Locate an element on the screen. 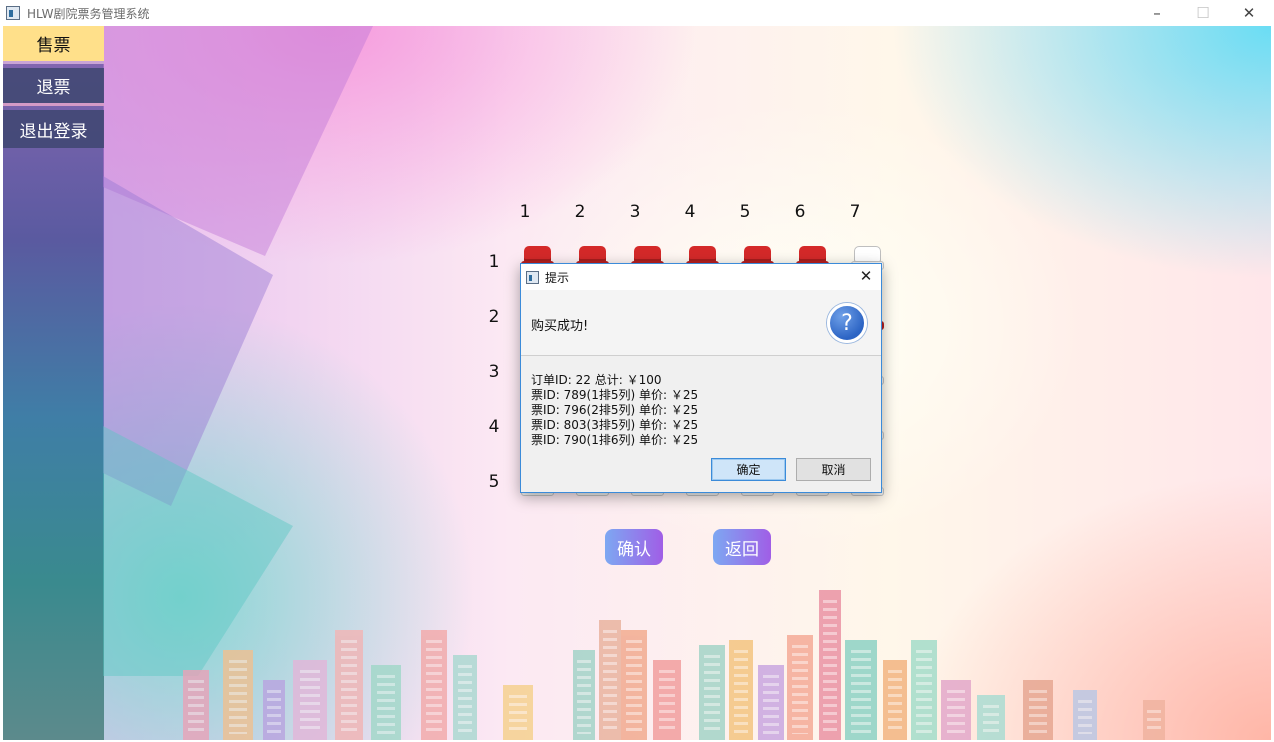  nav-logout: 退出登录 is located at coordinates (53, 129).